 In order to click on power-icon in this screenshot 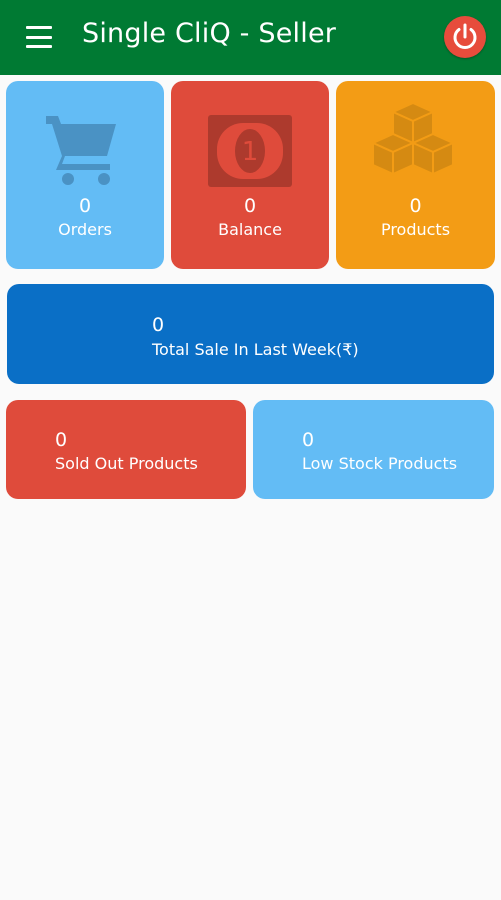, I will do `click(465, 37)`.